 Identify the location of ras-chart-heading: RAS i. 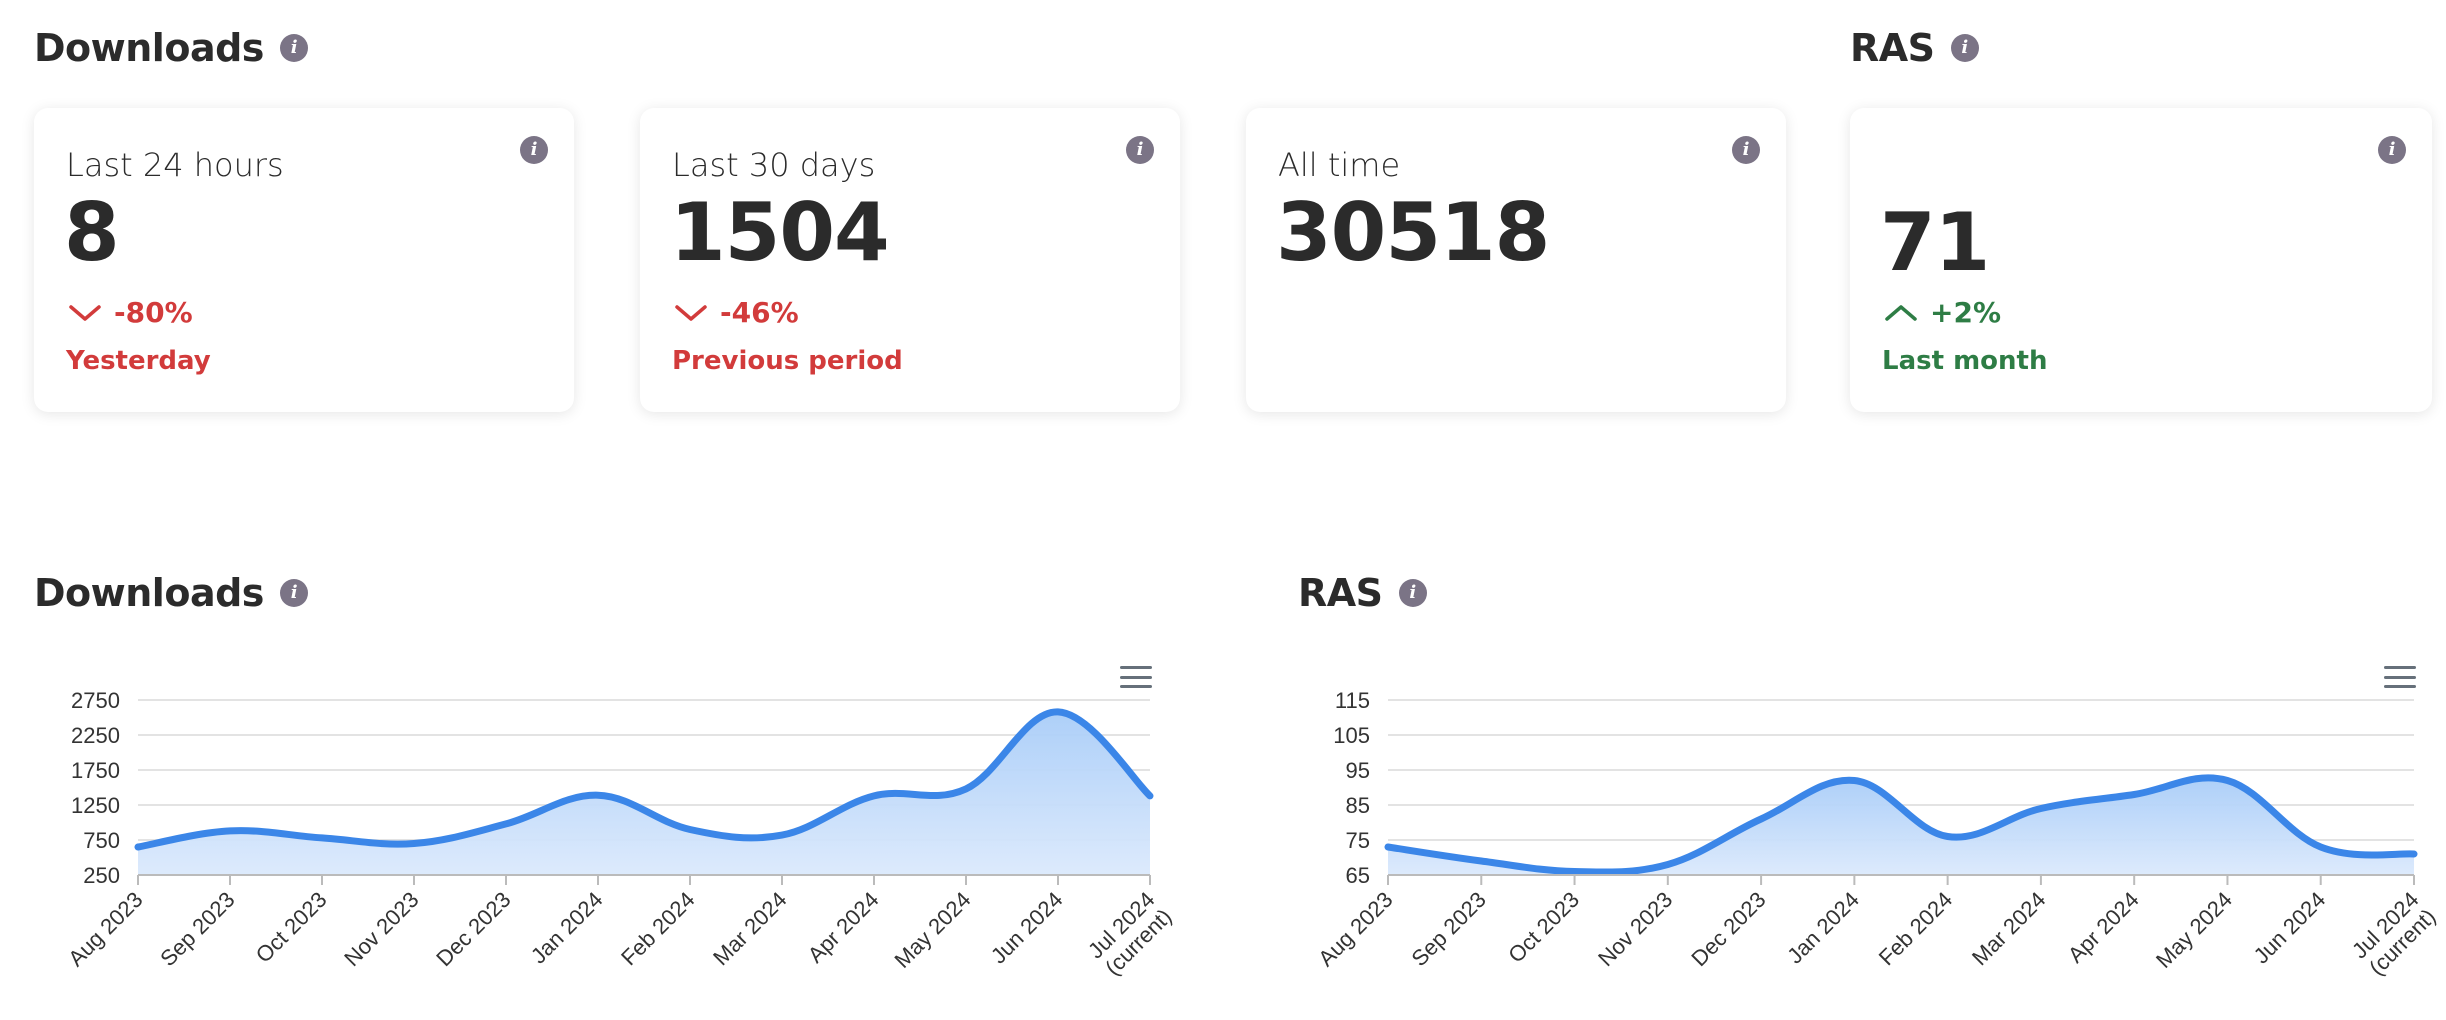
(1362, 593).